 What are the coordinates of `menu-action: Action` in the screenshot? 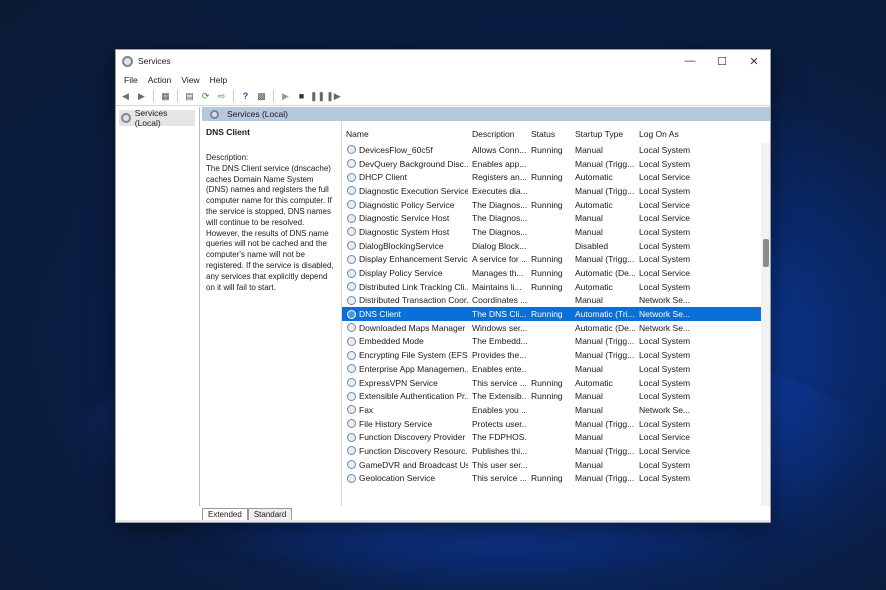 It's located at (160, 80).